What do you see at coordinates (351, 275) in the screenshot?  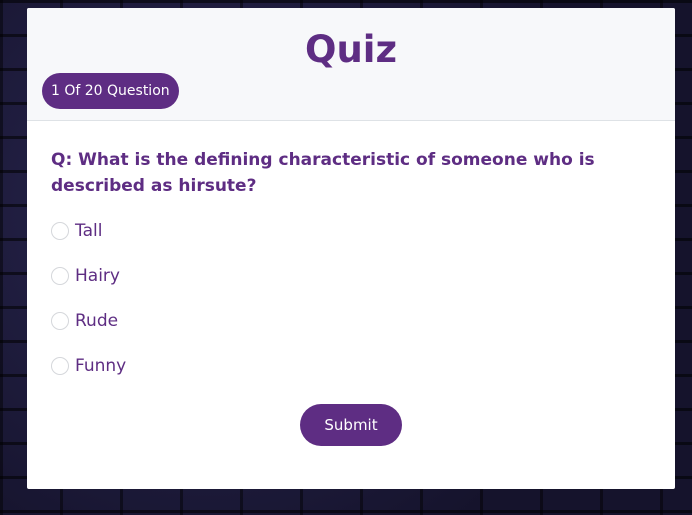 I see `answer-option-hairy: Hairy` at bounding box center [351, 275].